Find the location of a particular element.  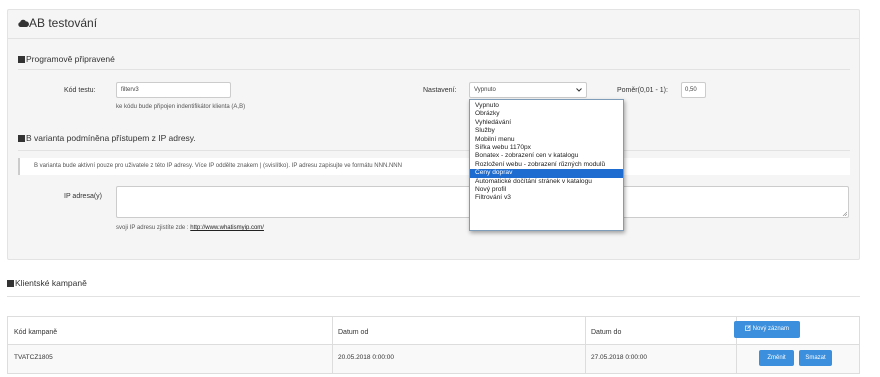

dropdown-option: Bonatex - zobrazení cen v katalogu is located at coordinates (546, 156).